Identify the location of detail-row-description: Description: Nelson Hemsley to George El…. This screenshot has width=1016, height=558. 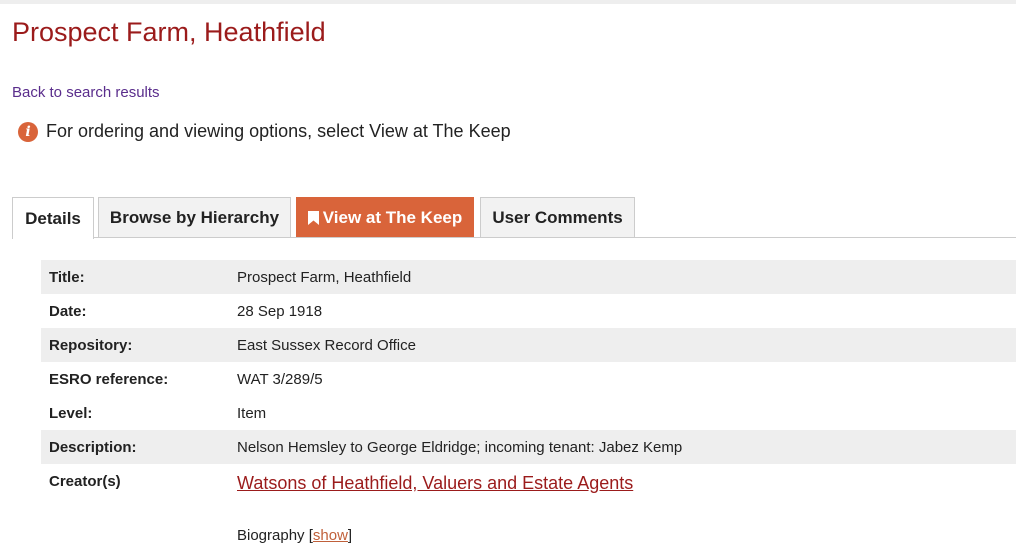
(528, 447).